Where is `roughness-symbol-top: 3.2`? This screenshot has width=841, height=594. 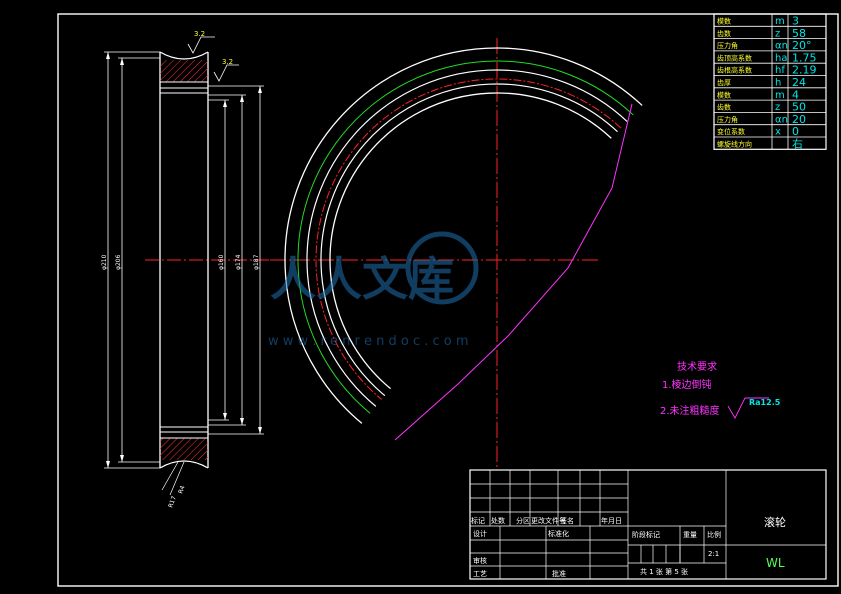
roughness-symbol-top: 3.2 is located at coordinates (201, 42).